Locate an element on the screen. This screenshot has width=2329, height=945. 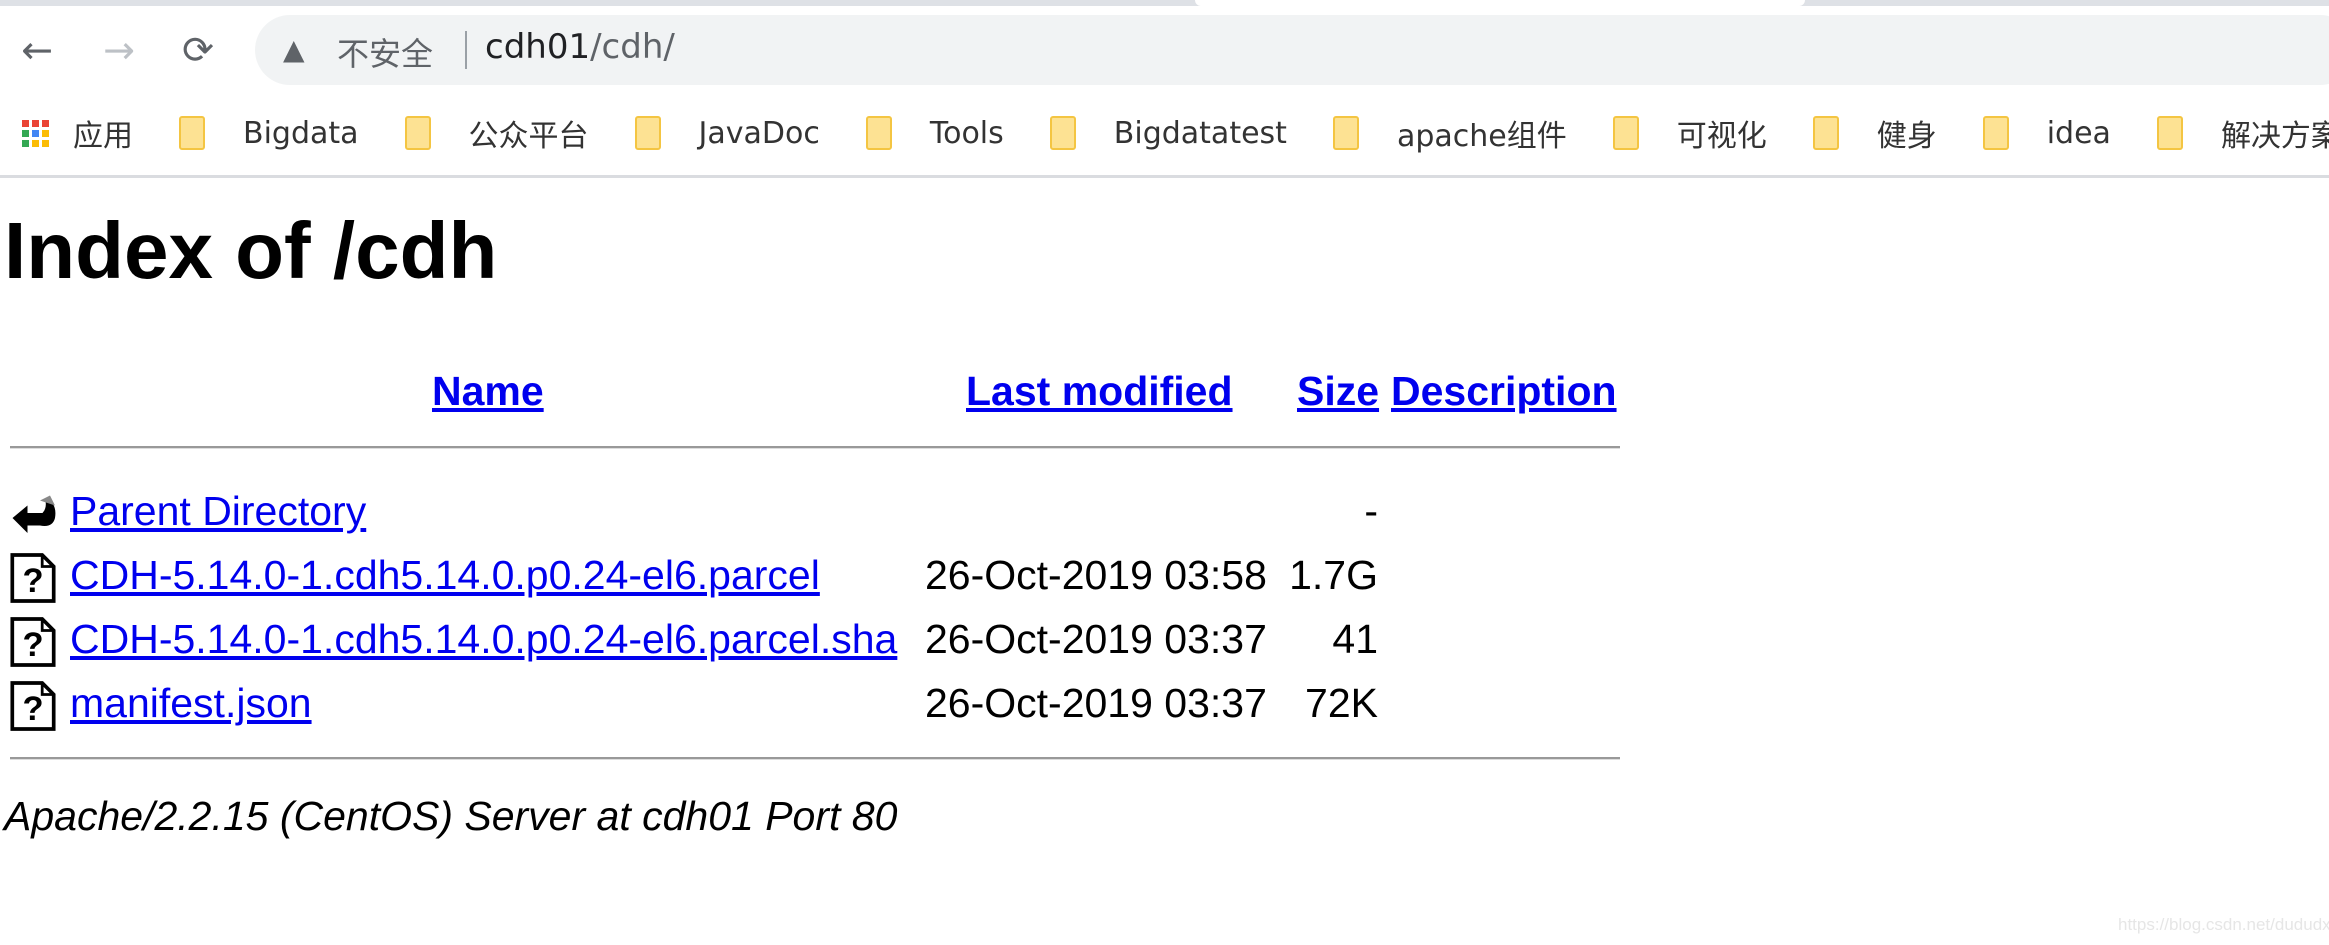
bookmark-item: Tools is located at coordinates (934, 133).